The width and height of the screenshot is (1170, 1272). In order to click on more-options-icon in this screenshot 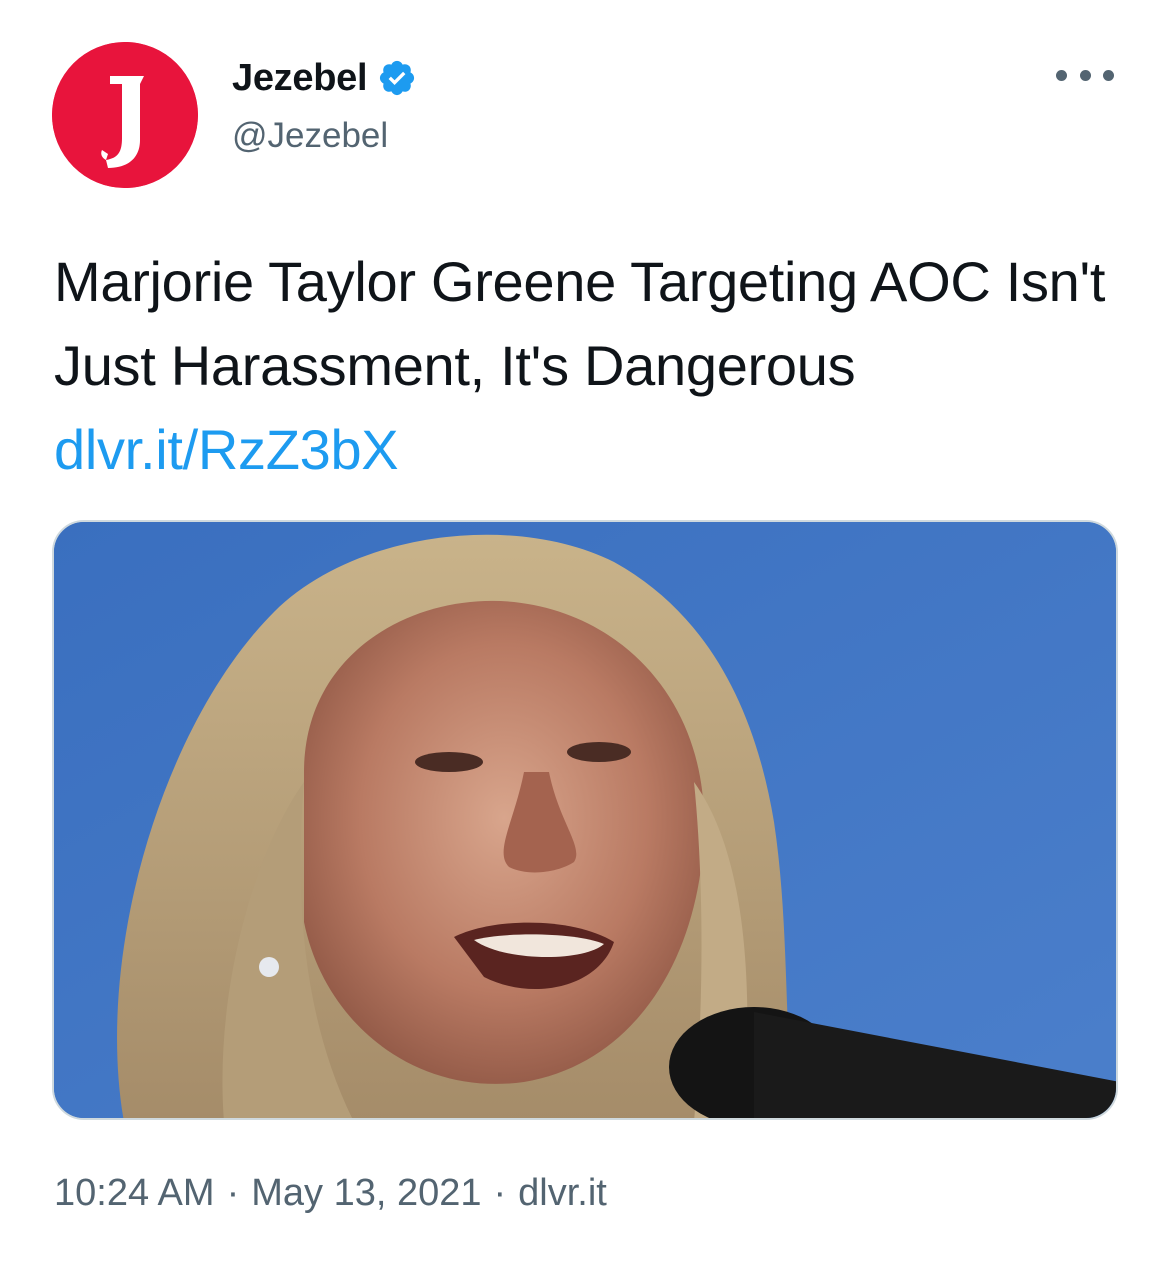, I will do `click(1085, 75)`.